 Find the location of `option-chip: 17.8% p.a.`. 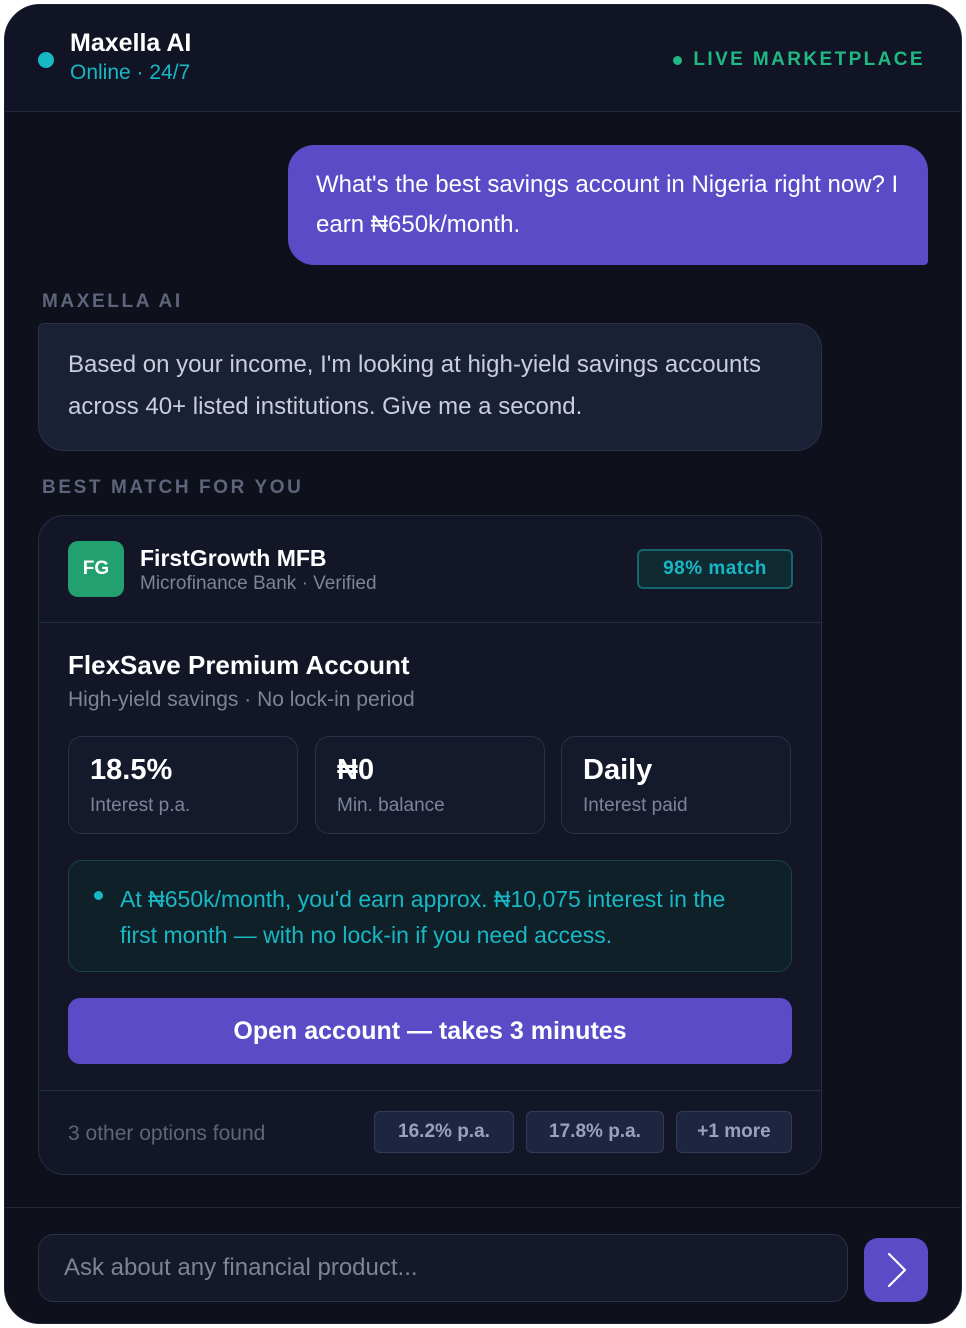

option-chip: 17.8% p.a. is located at coordinates (595, 1132).